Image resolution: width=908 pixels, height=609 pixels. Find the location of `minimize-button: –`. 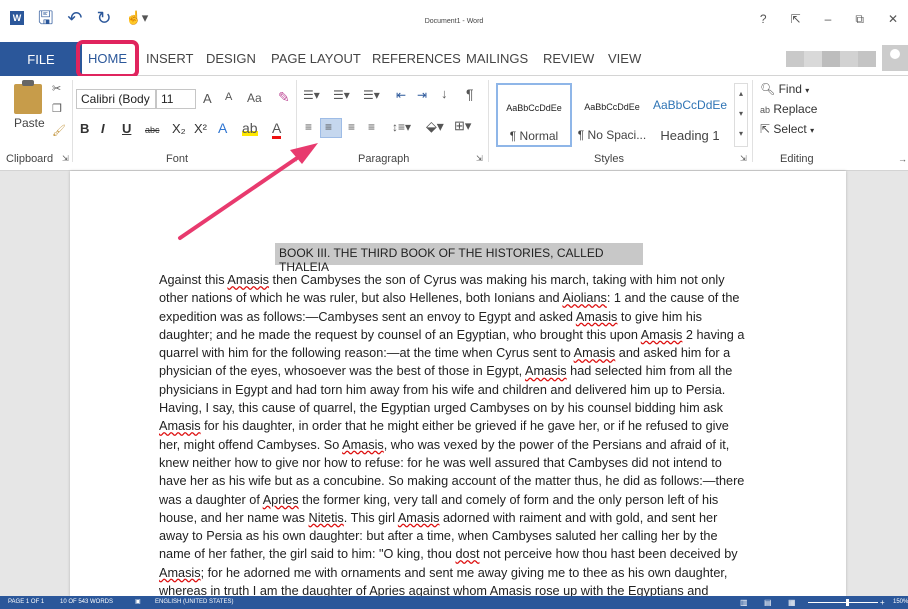

minimize-button: – is located at coordinates (828, 19).